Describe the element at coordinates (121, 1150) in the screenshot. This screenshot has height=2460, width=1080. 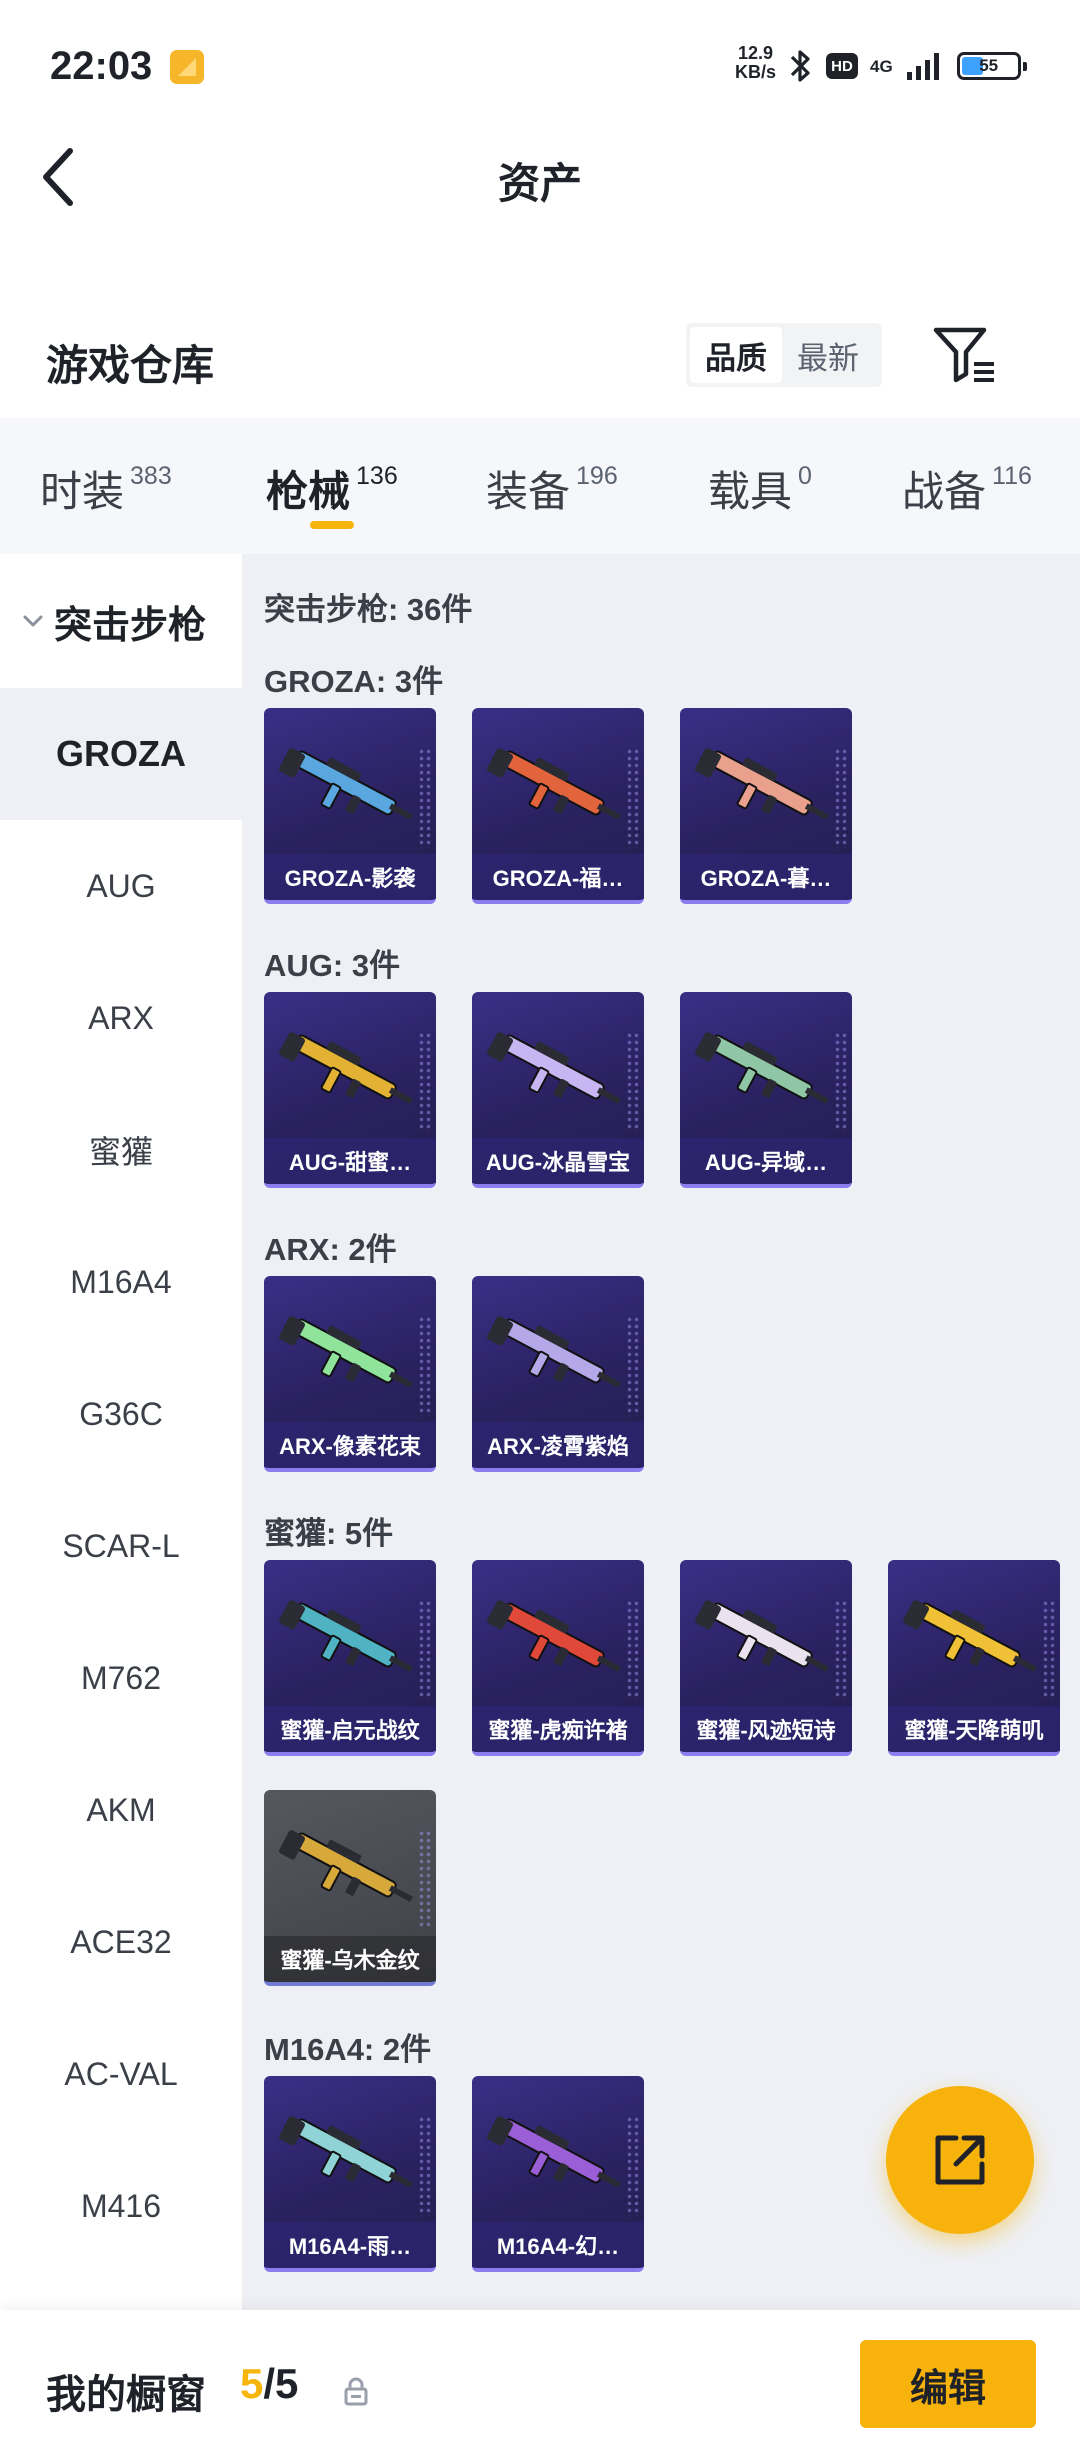
I see `sidebar-item-honey-badger: 蜜獾` at that location.